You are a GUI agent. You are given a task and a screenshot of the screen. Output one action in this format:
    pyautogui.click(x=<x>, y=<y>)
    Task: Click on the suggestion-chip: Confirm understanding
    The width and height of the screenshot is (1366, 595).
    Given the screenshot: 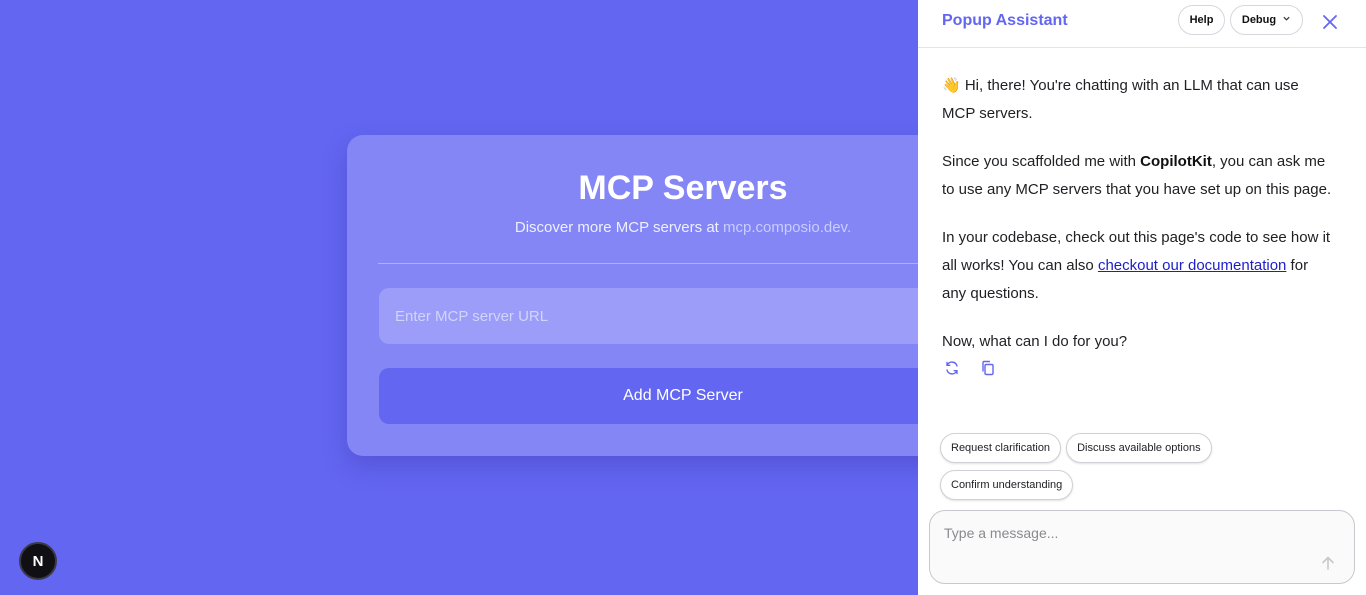 What is the action you would take?
    pyautogui.click(x=1007, y=485)
    